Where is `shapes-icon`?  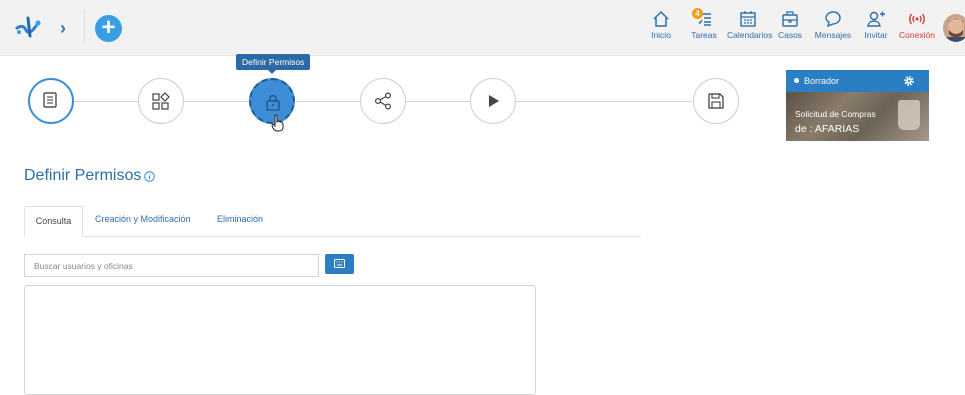
shapes-icon is located at coordinates (161, 101).